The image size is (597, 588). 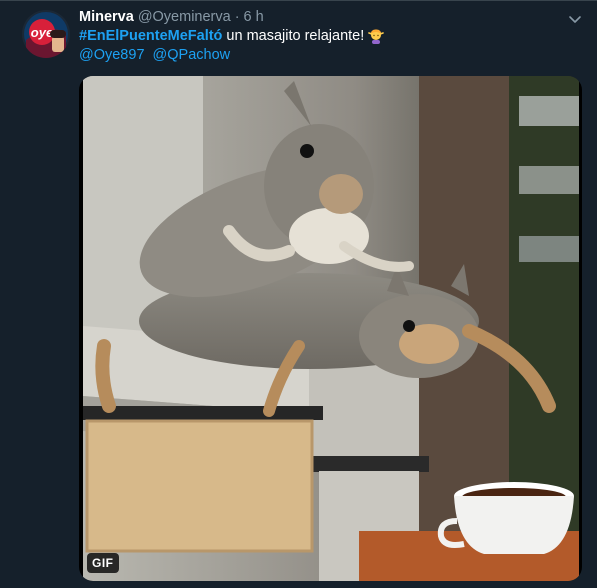 I want to click on tweet-body: un masajito relajante!, so click(x=295, y=36).